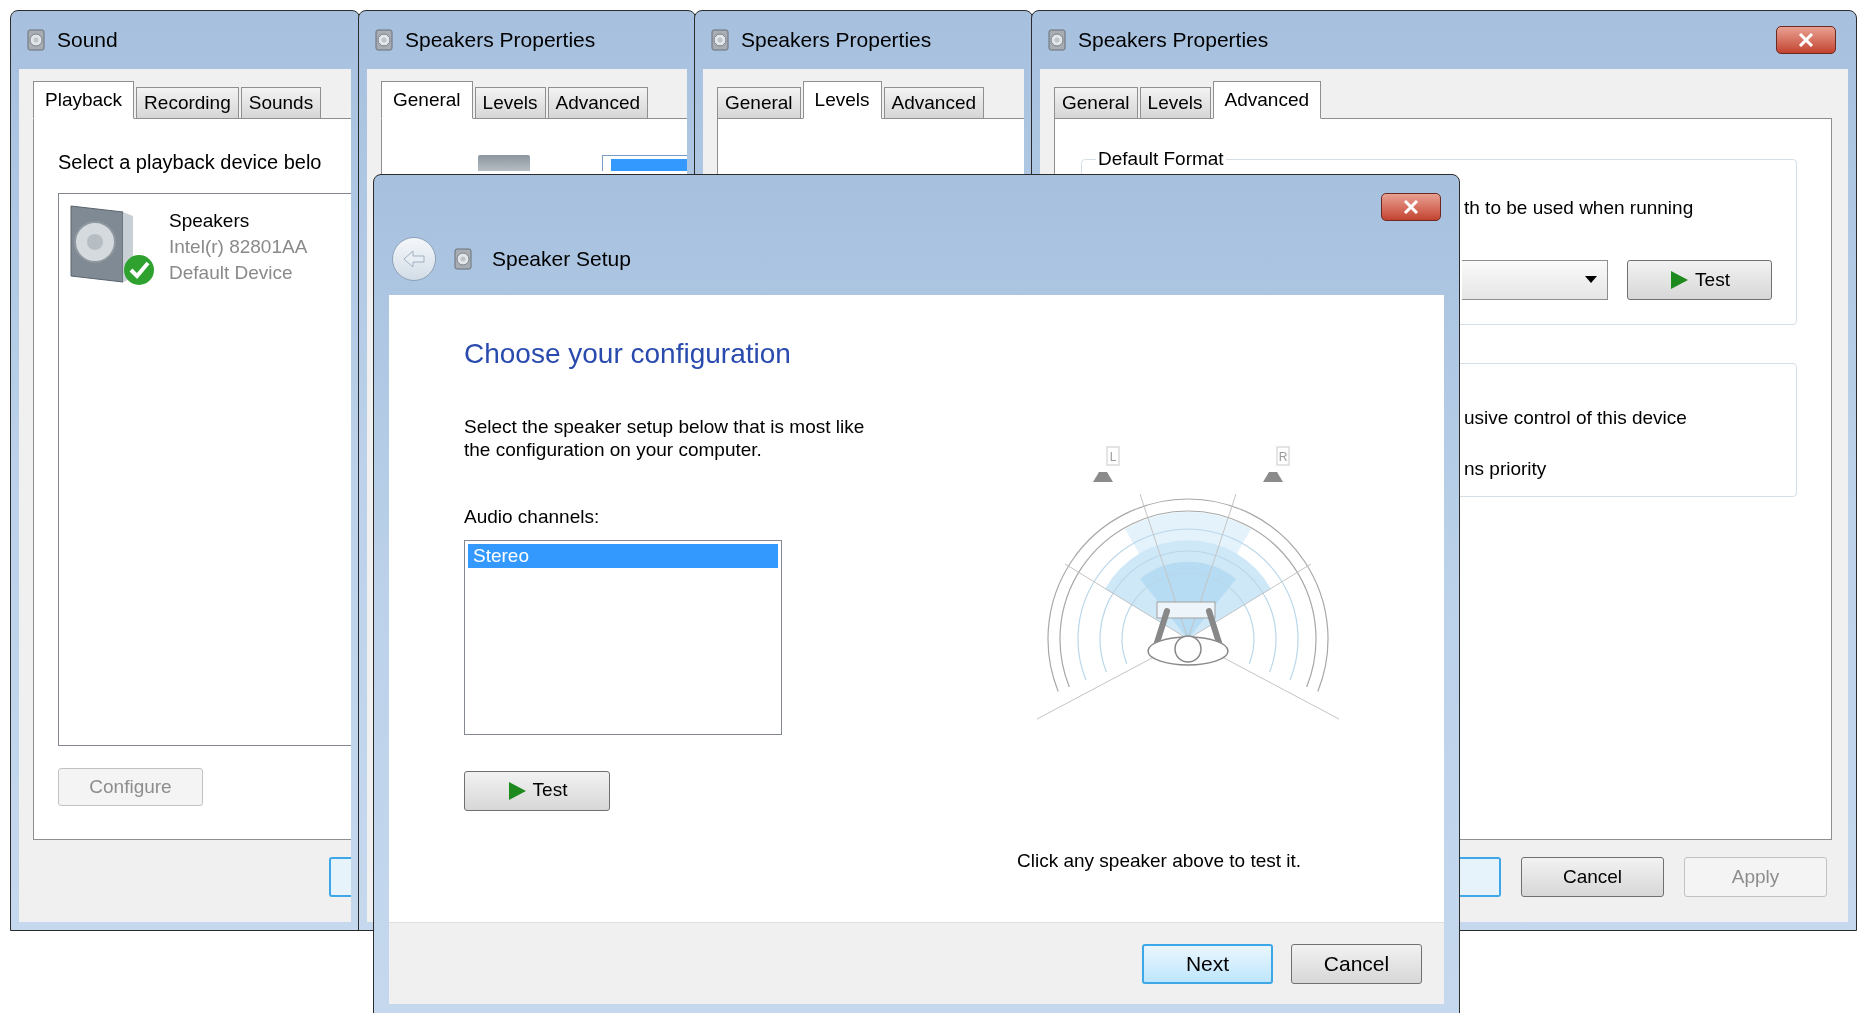 Image resolution: width=1858 pixels, height=1013 pixels. Describe the element at coordinates (190, 162) in the screenshot. I see `instruction-text: Select a playback device belo` at that location.